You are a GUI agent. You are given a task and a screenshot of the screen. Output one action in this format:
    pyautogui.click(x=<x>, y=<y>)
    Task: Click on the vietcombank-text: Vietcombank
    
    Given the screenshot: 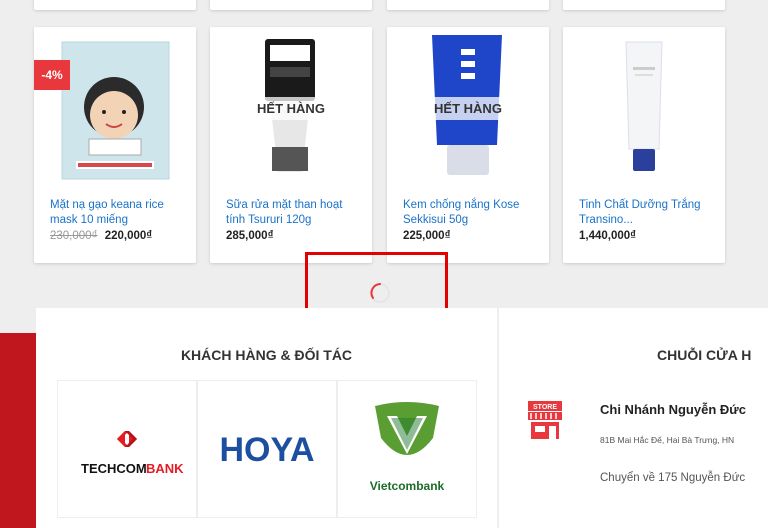 What is the action you would take?
    pyautogui.click(x=407, y=486)
    